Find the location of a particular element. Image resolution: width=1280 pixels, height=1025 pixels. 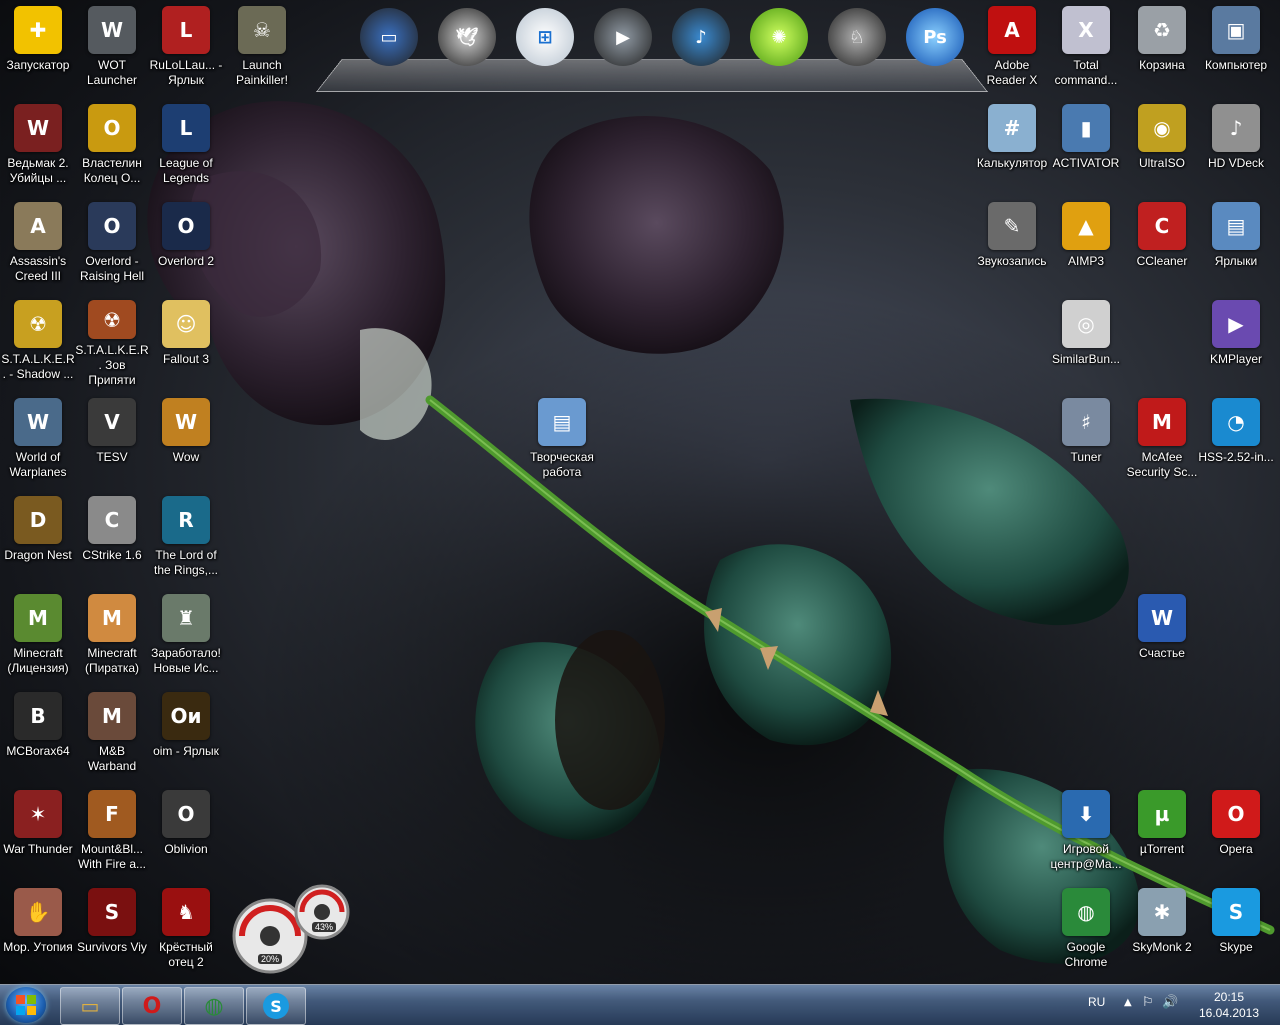

desktop-shortcut: L League of Legends is located at coordinates (186, 146).